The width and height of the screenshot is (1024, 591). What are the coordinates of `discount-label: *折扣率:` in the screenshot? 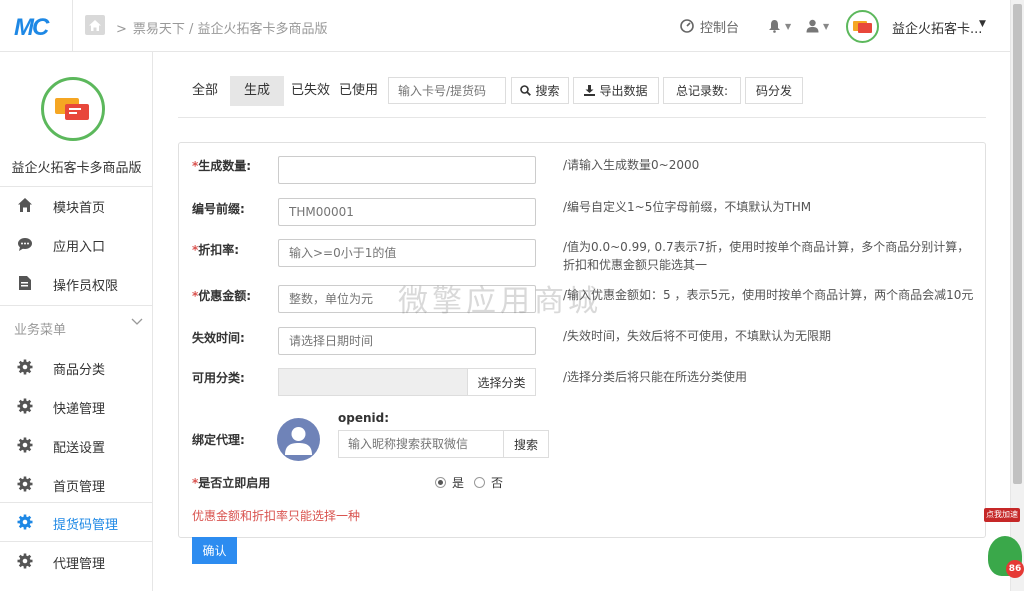 It's located at (216, 250).